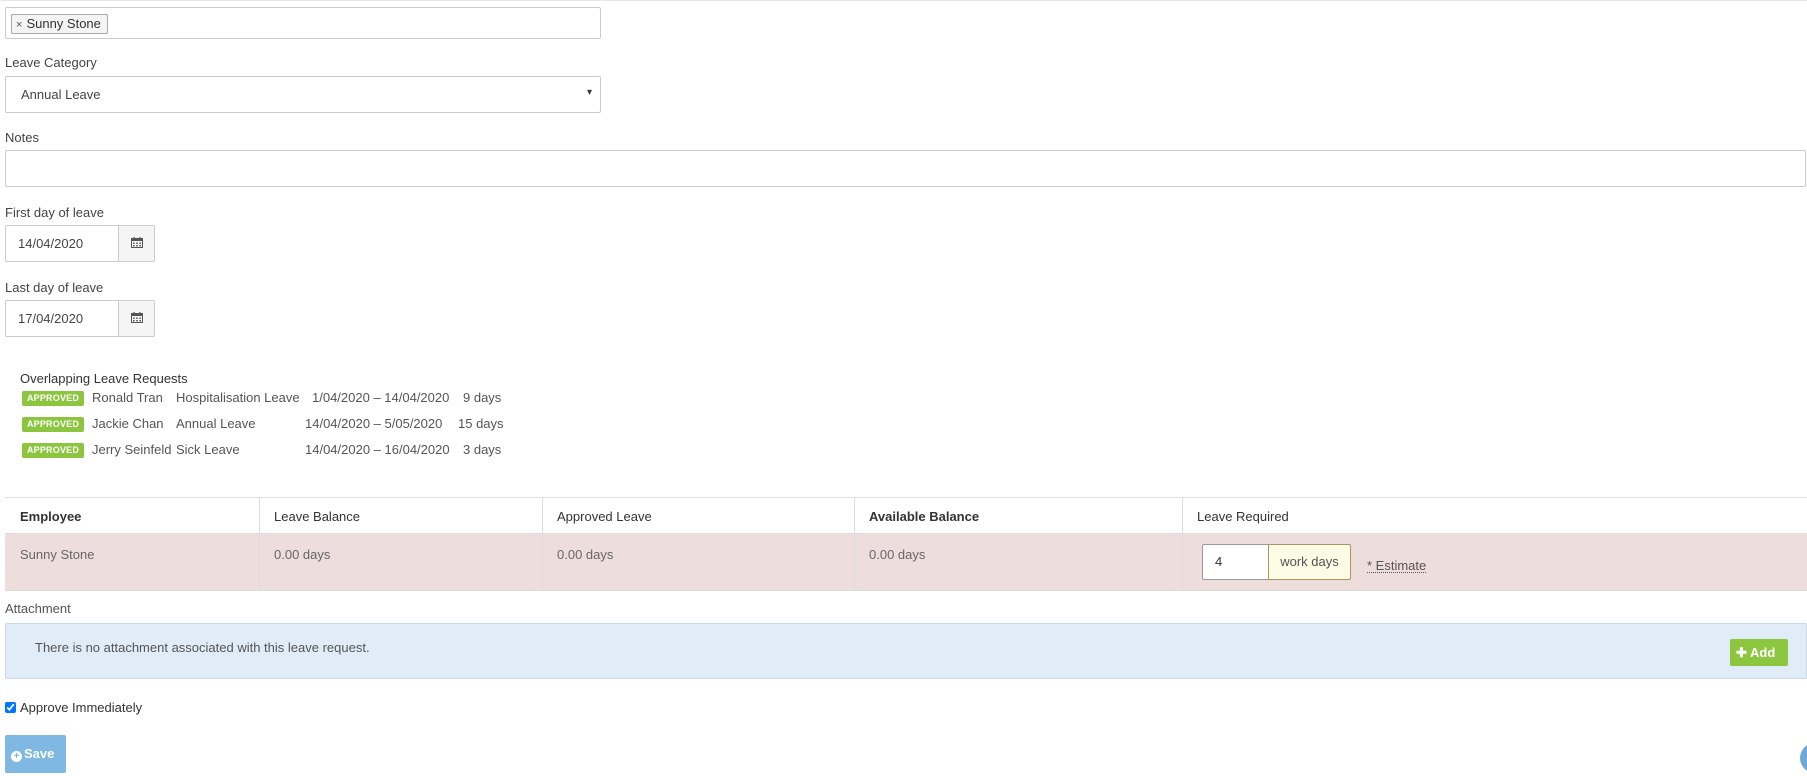 The image size is (1807, 776). Describe the element at coordinates (128, 423) in the screenshot. I see `overlap-employee: Jackie Chan` at that location.